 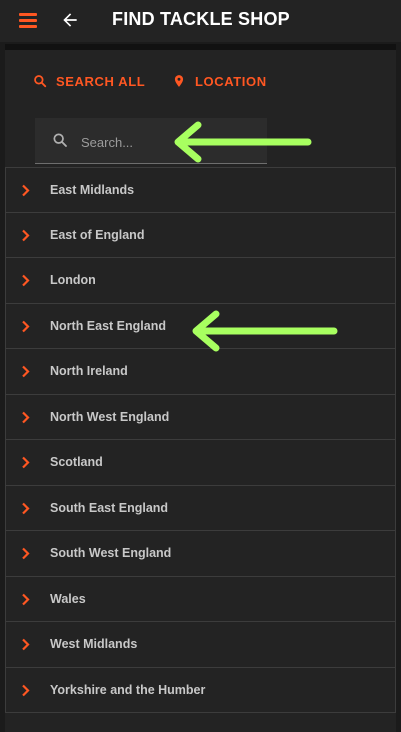 What do you see at coordinates (200, 463) in the screenshot?
I see `list-item: Scotland` at bounding box center [200, 463].